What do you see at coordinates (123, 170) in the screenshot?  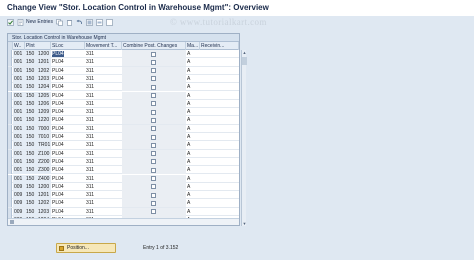 I see `table-row: 001 150 Z300 PL04 311 A` at bounding box center [123, 170].